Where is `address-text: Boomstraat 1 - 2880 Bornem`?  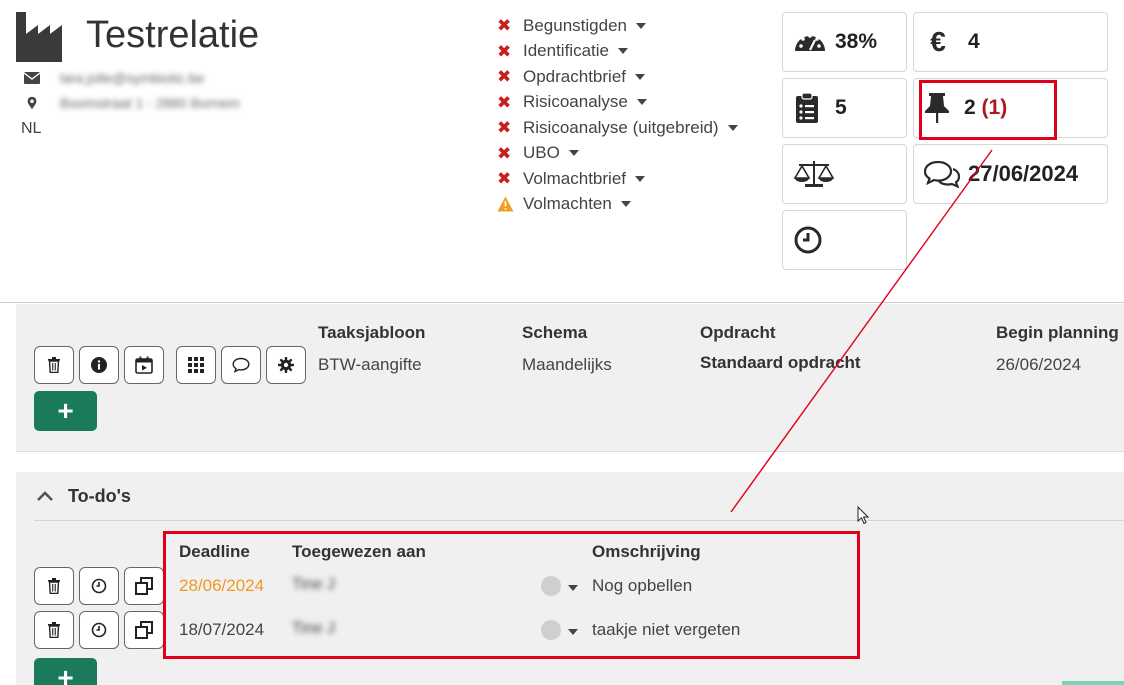
address-text: Boomstraat 1 - 2880 Bornem is located at coordinates (150, 103).